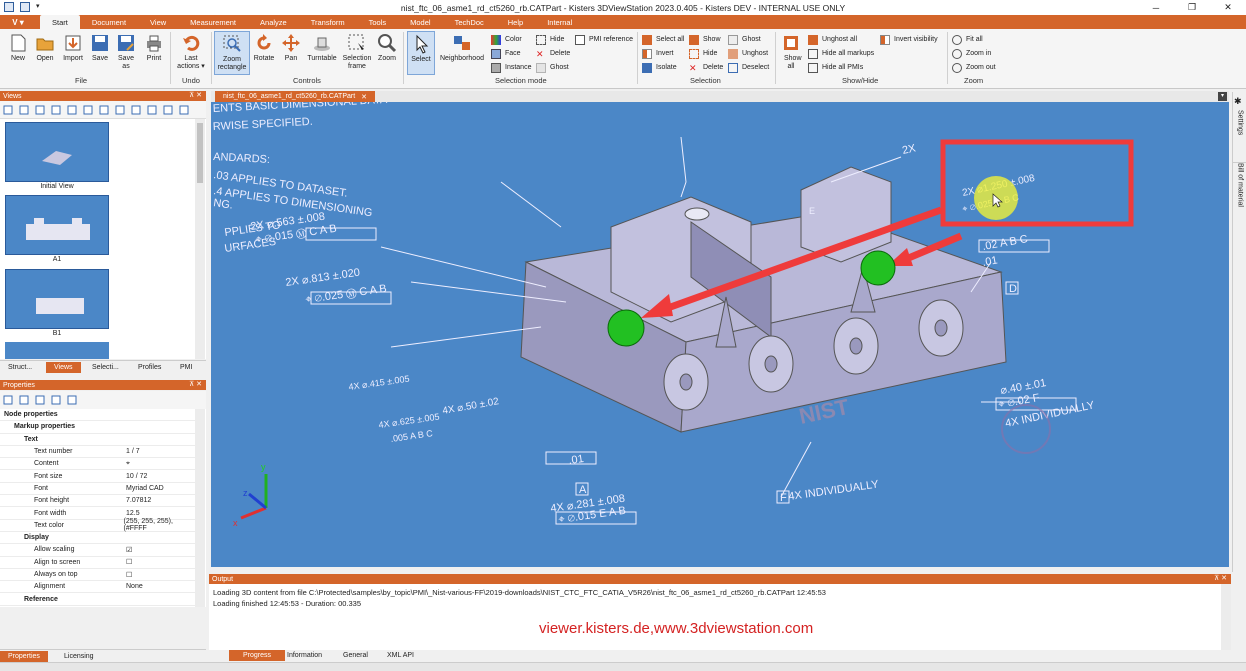 Image resolution: width=1246 pixels, height=671 pixels. I want to click on property-category: Node properties, so click(98, 415).